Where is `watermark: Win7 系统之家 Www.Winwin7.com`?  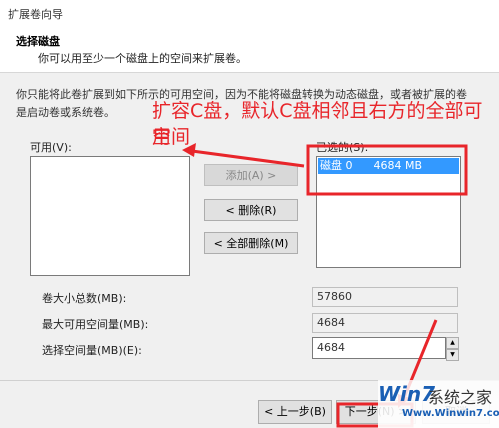
watermark: Win7 系统之家 Www.Winwin7.com is located at coordinates (438, 404).